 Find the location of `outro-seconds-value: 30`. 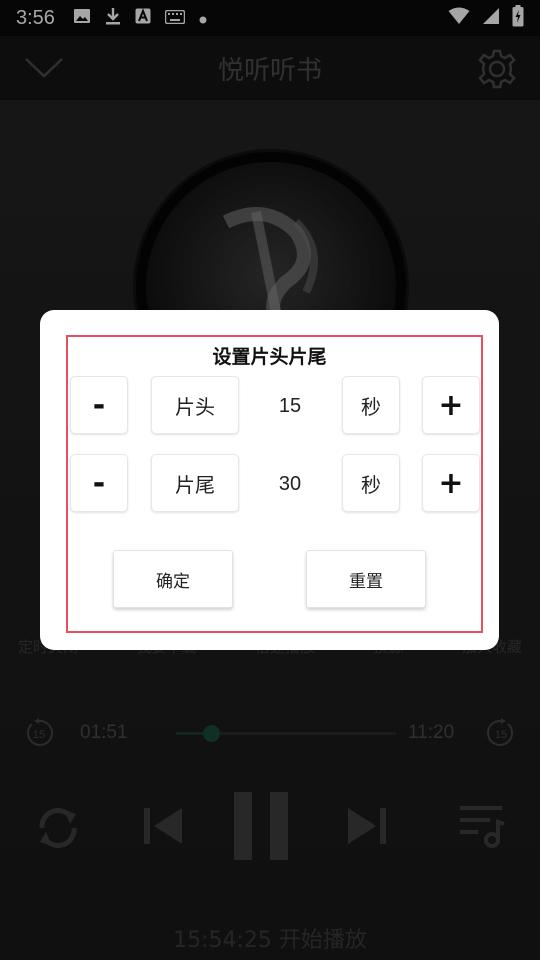

outro-seconds-value: 30 is located at coordinates (290, 484).